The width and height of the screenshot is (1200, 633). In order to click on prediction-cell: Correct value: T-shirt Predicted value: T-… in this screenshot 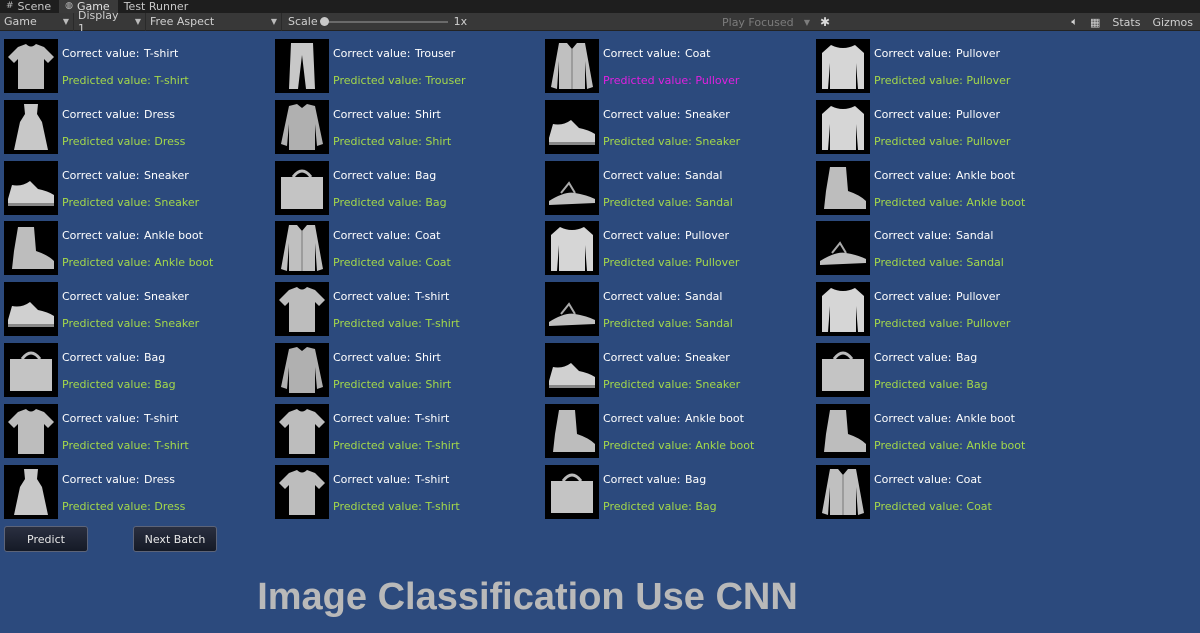, I will do `click(135, 432)`.